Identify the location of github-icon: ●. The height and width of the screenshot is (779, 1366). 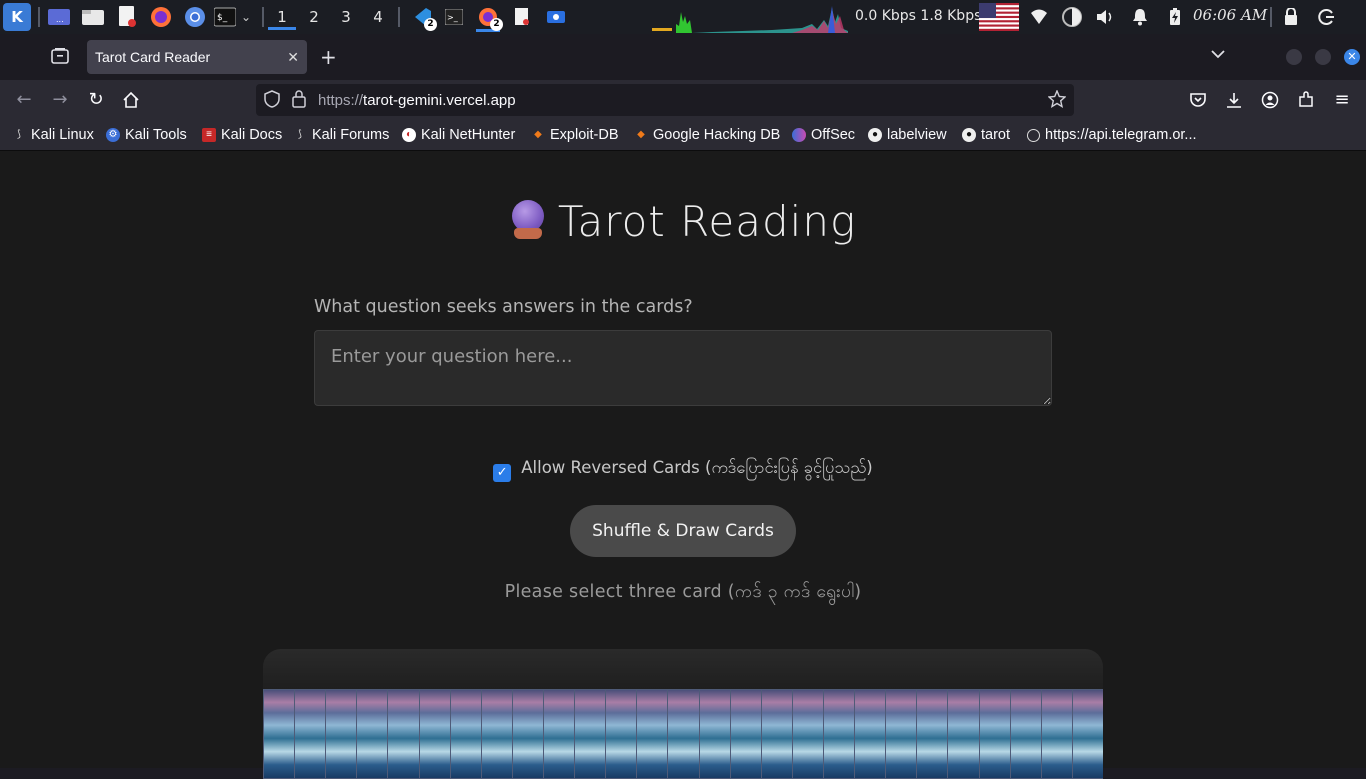
(969, 135).